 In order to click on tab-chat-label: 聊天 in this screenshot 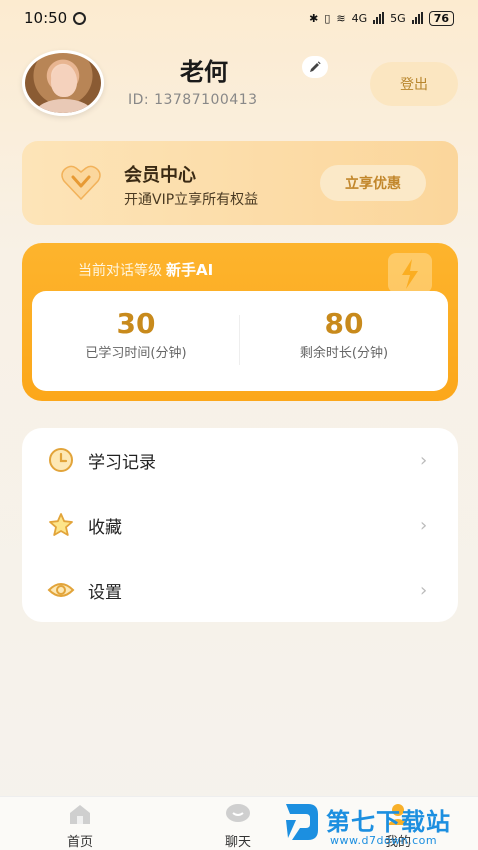, I will do `click(237, 842)`.